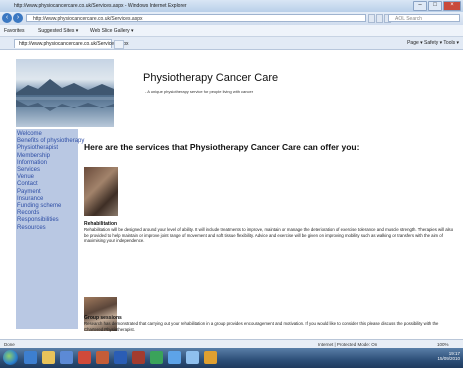 The height and width of the screenshot is (368, 463). Describe the element at coordinates (18, 18) in the screenshot. I see `forward-icon: ›` at that location.